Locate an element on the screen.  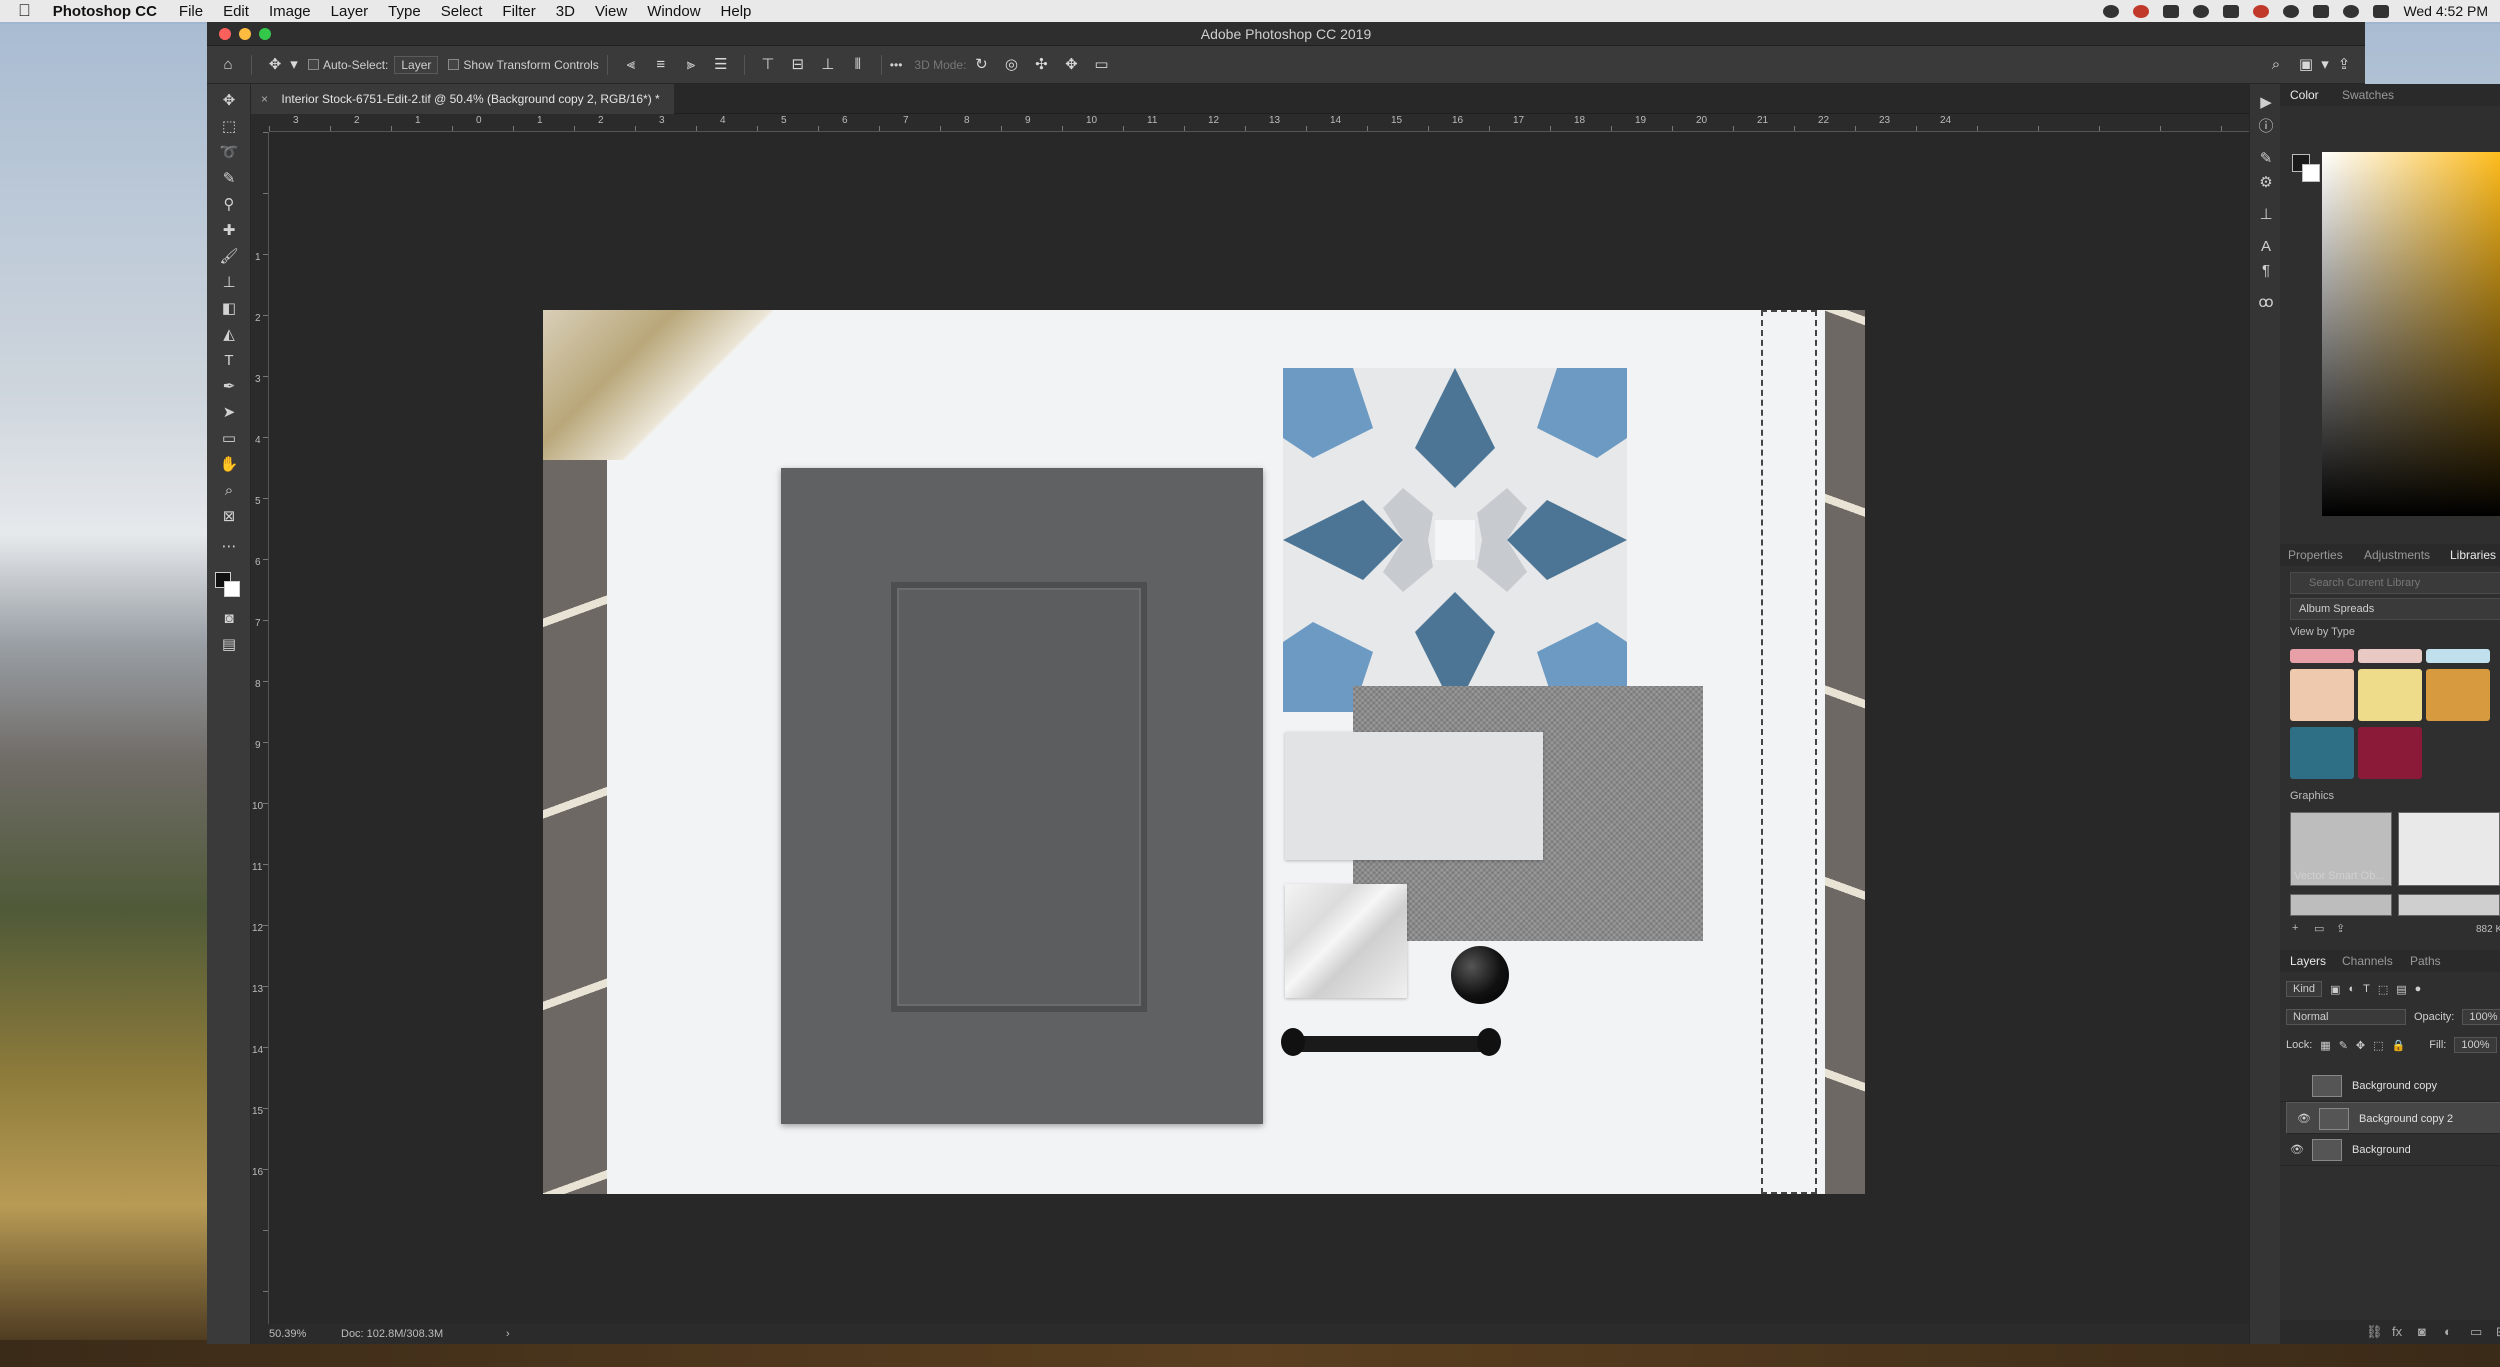
move-tool-preset-icon: ✥ is located at coordinates (275, 64).